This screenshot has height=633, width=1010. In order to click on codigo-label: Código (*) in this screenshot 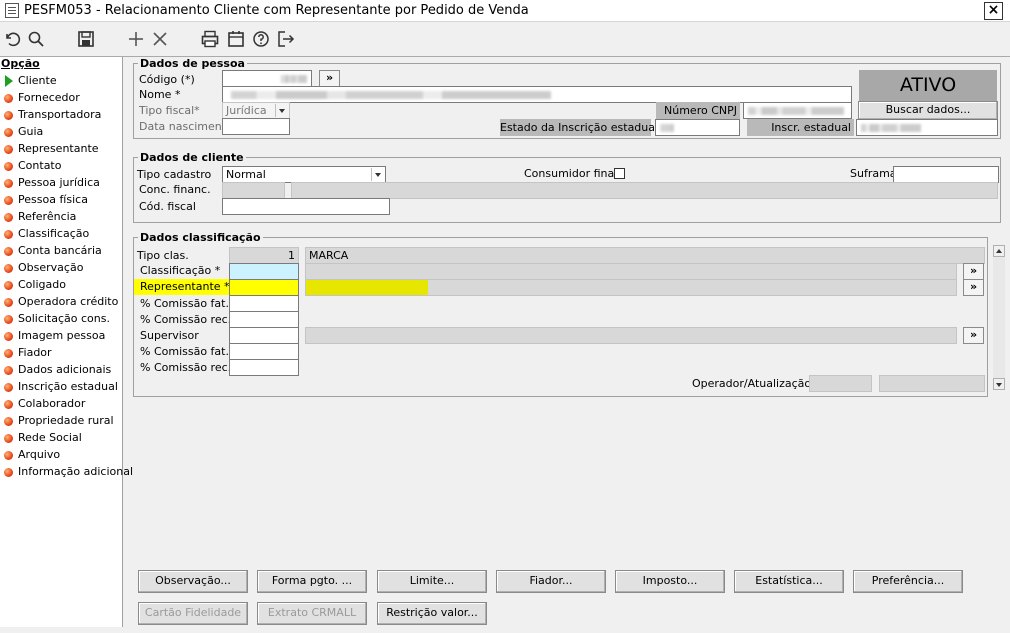, I will do `click(167, 79)`.